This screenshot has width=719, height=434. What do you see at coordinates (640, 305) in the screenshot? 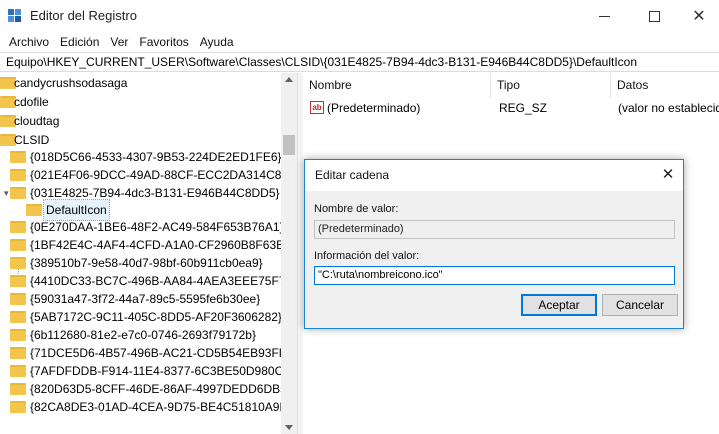
I see `cancel-button: Cancelar` at bounding box center [640, 305].